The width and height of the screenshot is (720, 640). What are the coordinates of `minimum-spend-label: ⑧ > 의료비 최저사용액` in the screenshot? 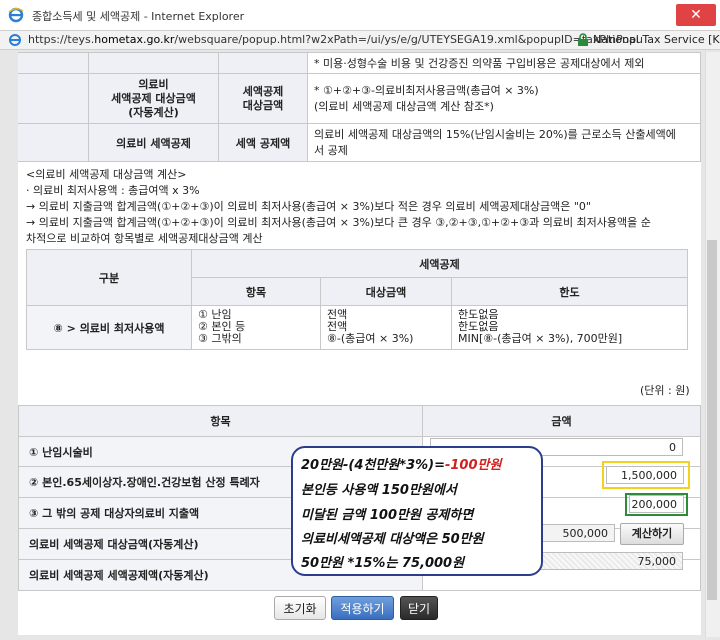 It's located at (109, 327).